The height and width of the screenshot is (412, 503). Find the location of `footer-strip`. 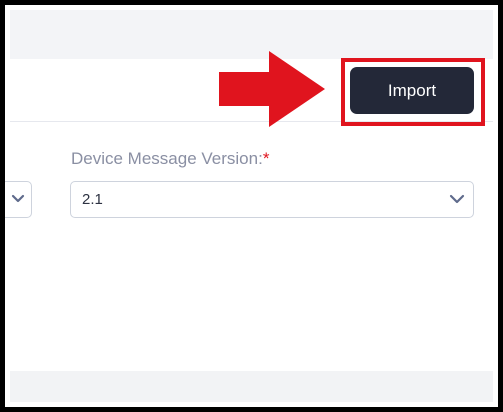

footer-strip is located at coordinates (251, 386).